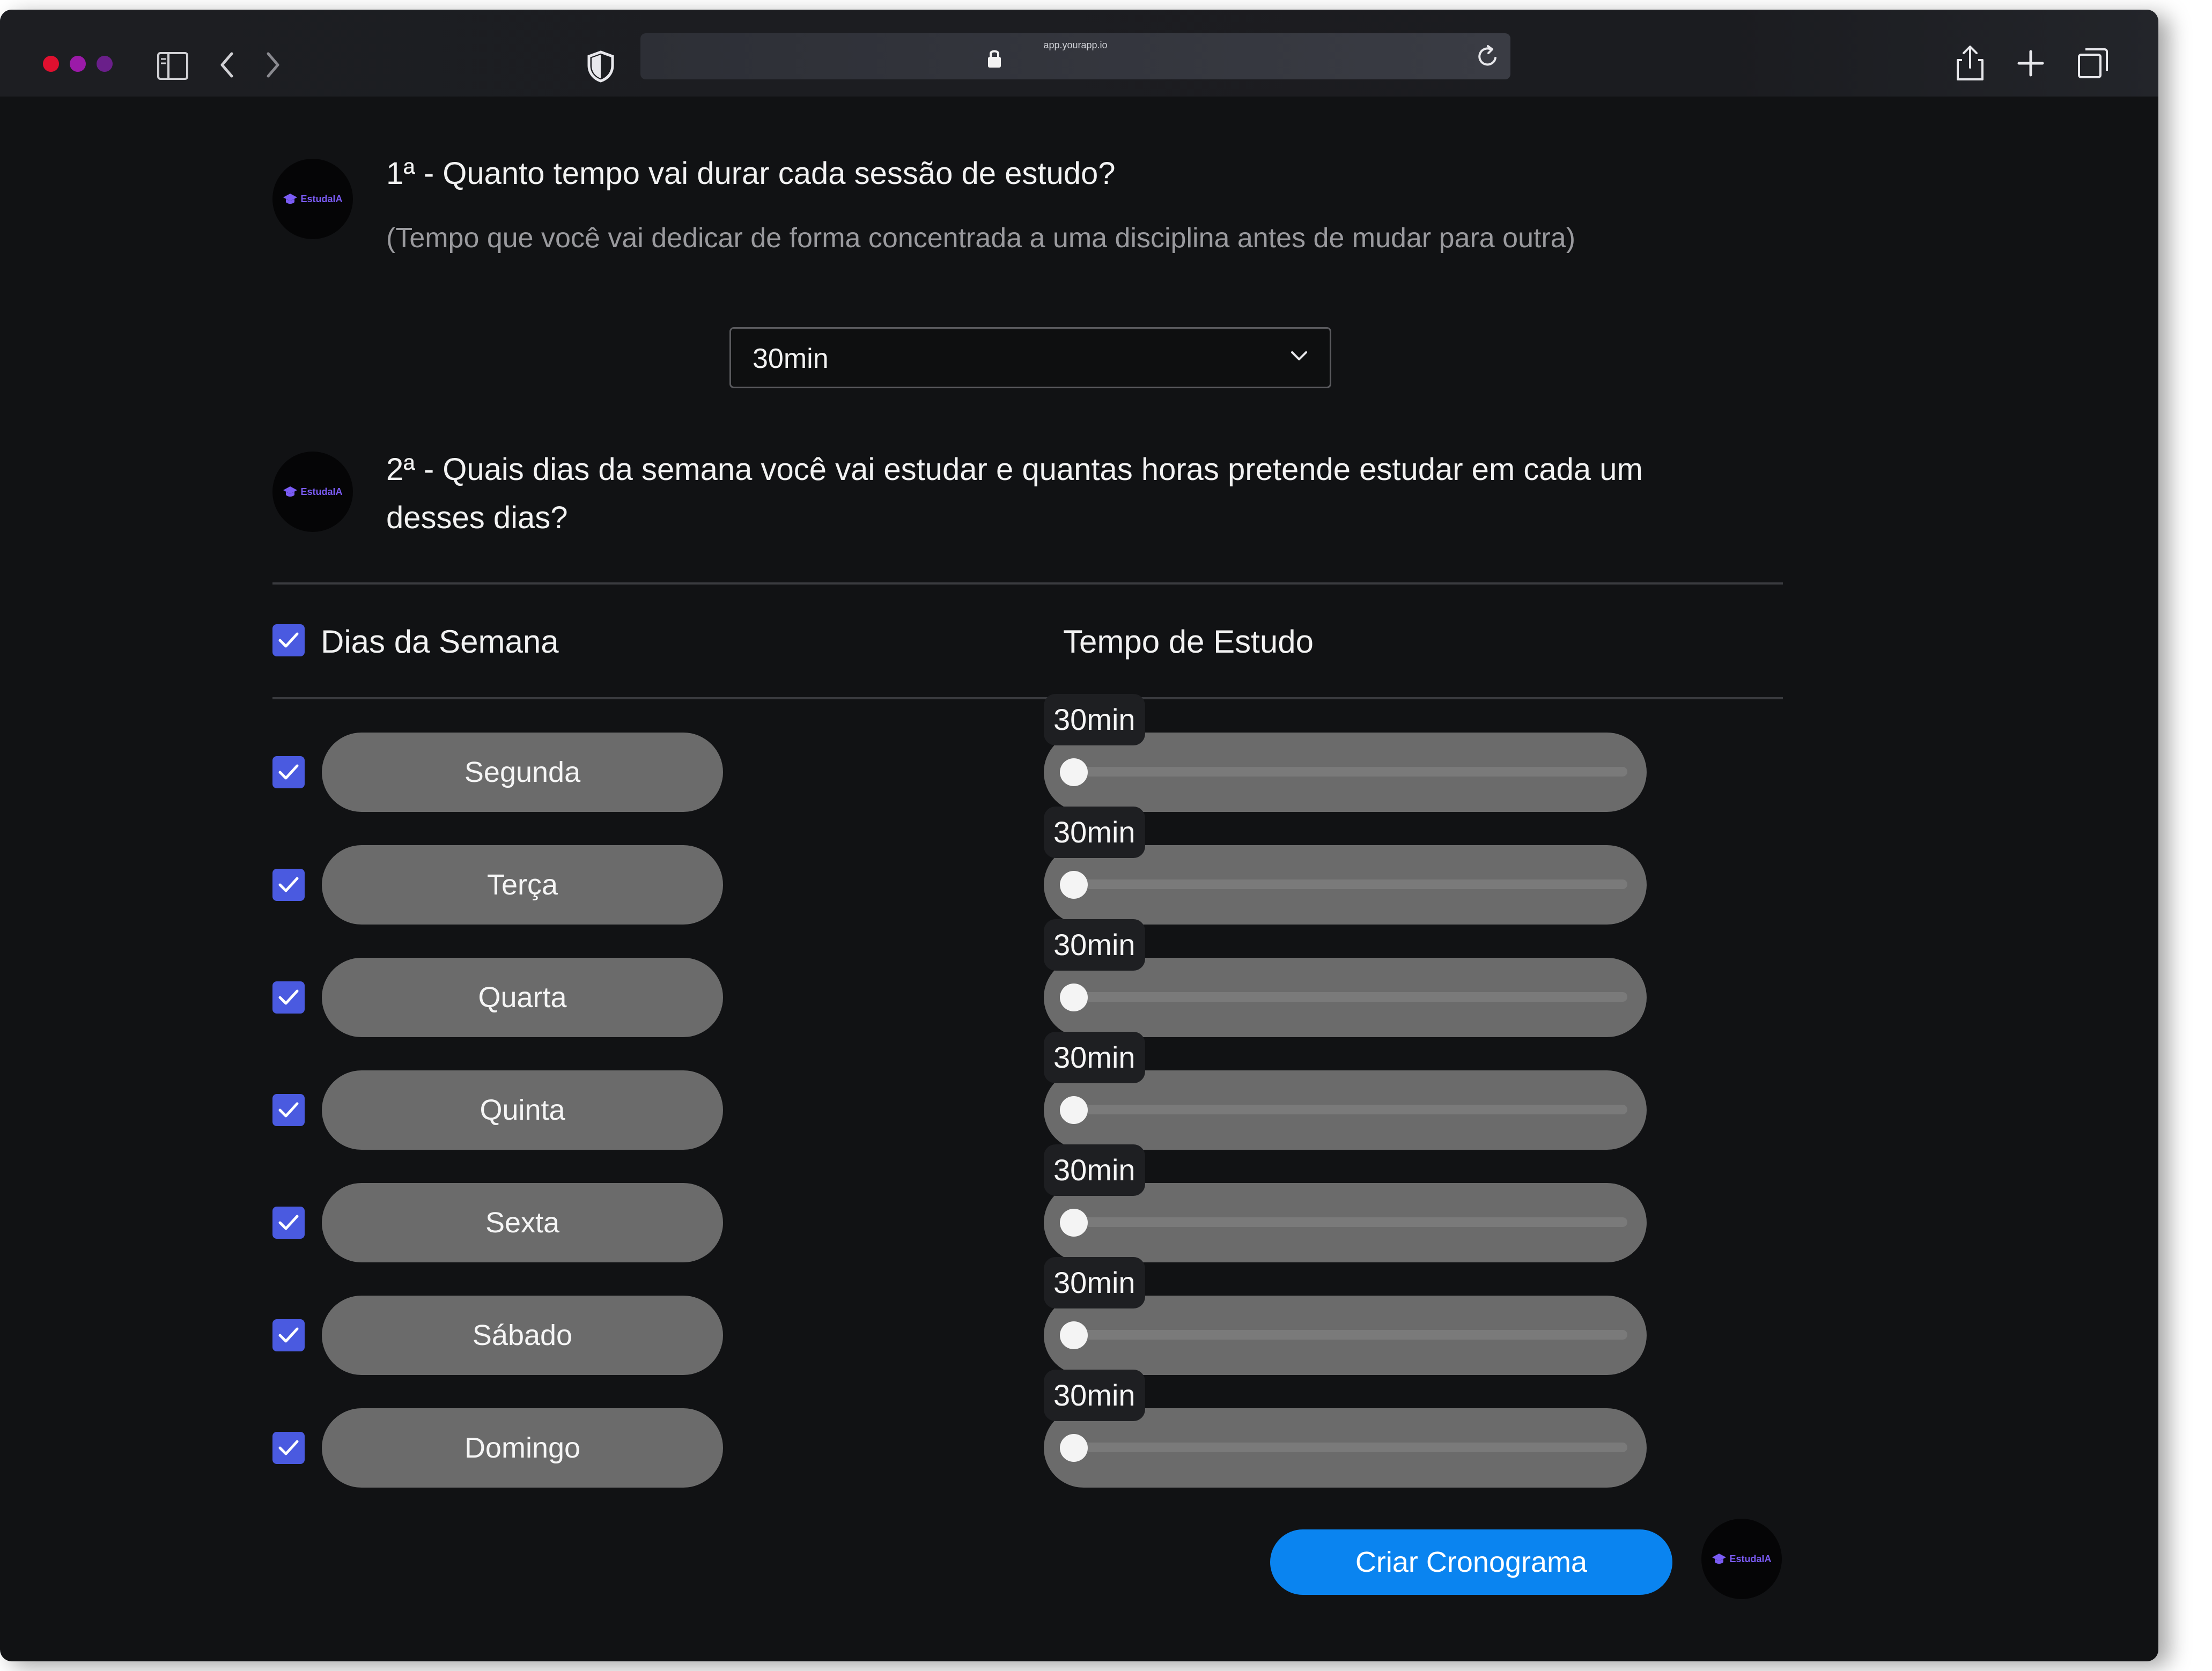 The height and width of the screenshot is (1671, 2212). What do you see at coordinates (227, 64) in the screenshot?
I see `back-icon` at bounding box center [227, 64].